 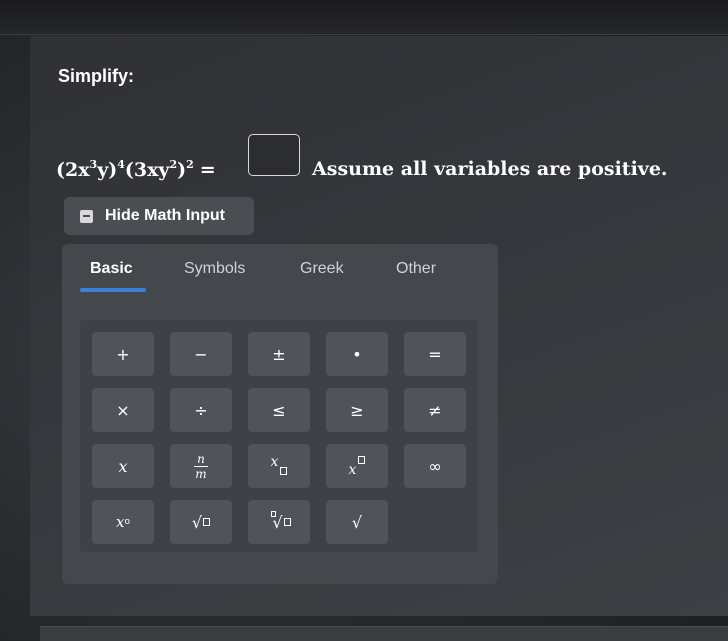 I want to click on superscript-base: x, so click(x=352, y=470).